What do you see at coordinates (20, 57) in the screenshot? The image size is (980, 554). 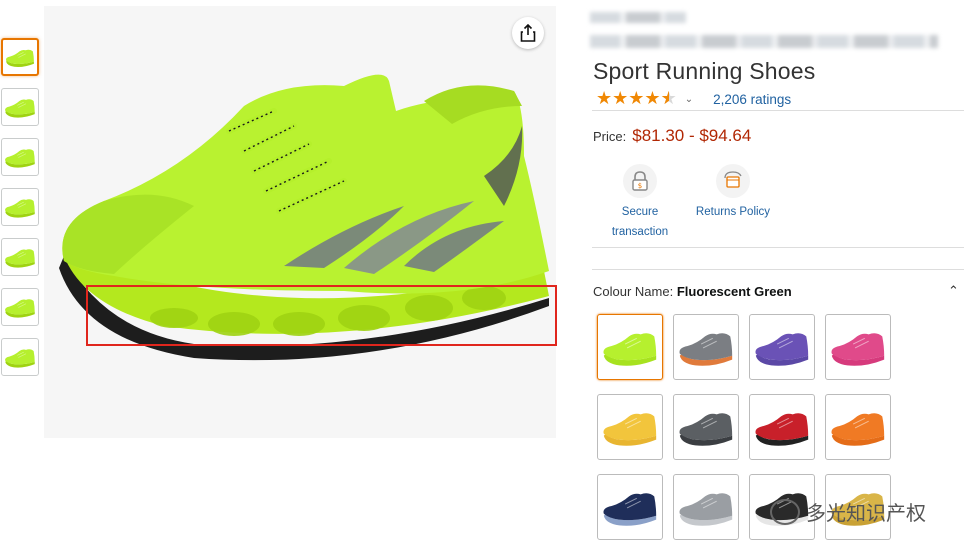 I see `thumbnail-side` at bounding box center [20, 57].